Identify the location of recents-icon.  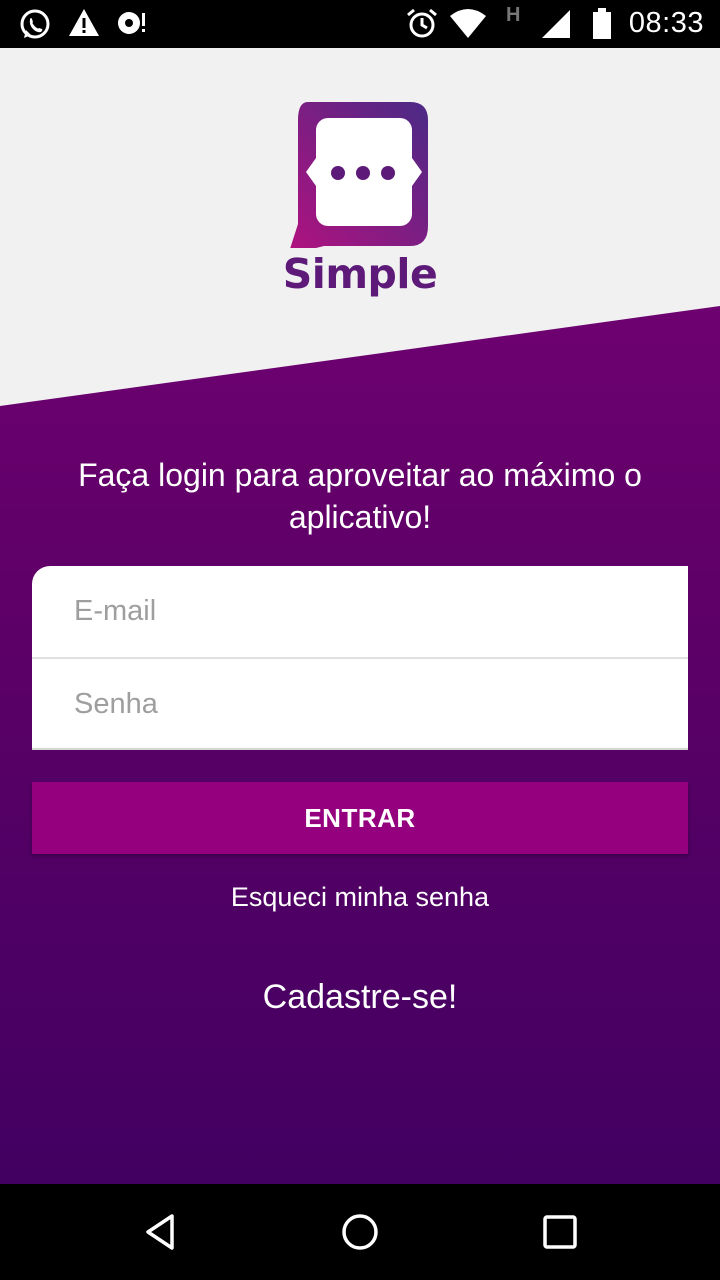
(560, 1232).